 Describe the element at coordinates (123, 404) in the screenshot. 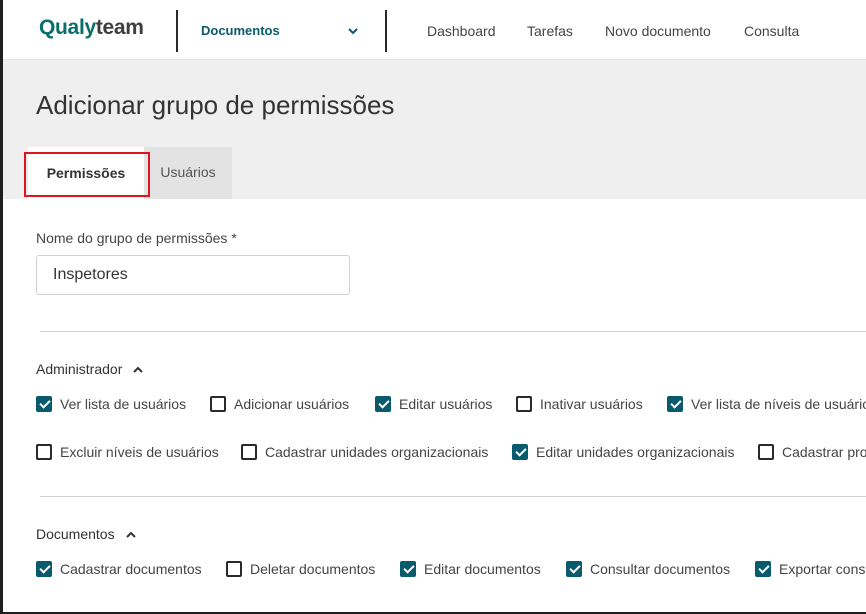

I see `checkbox-label: Ver lista de usuários` at that location.